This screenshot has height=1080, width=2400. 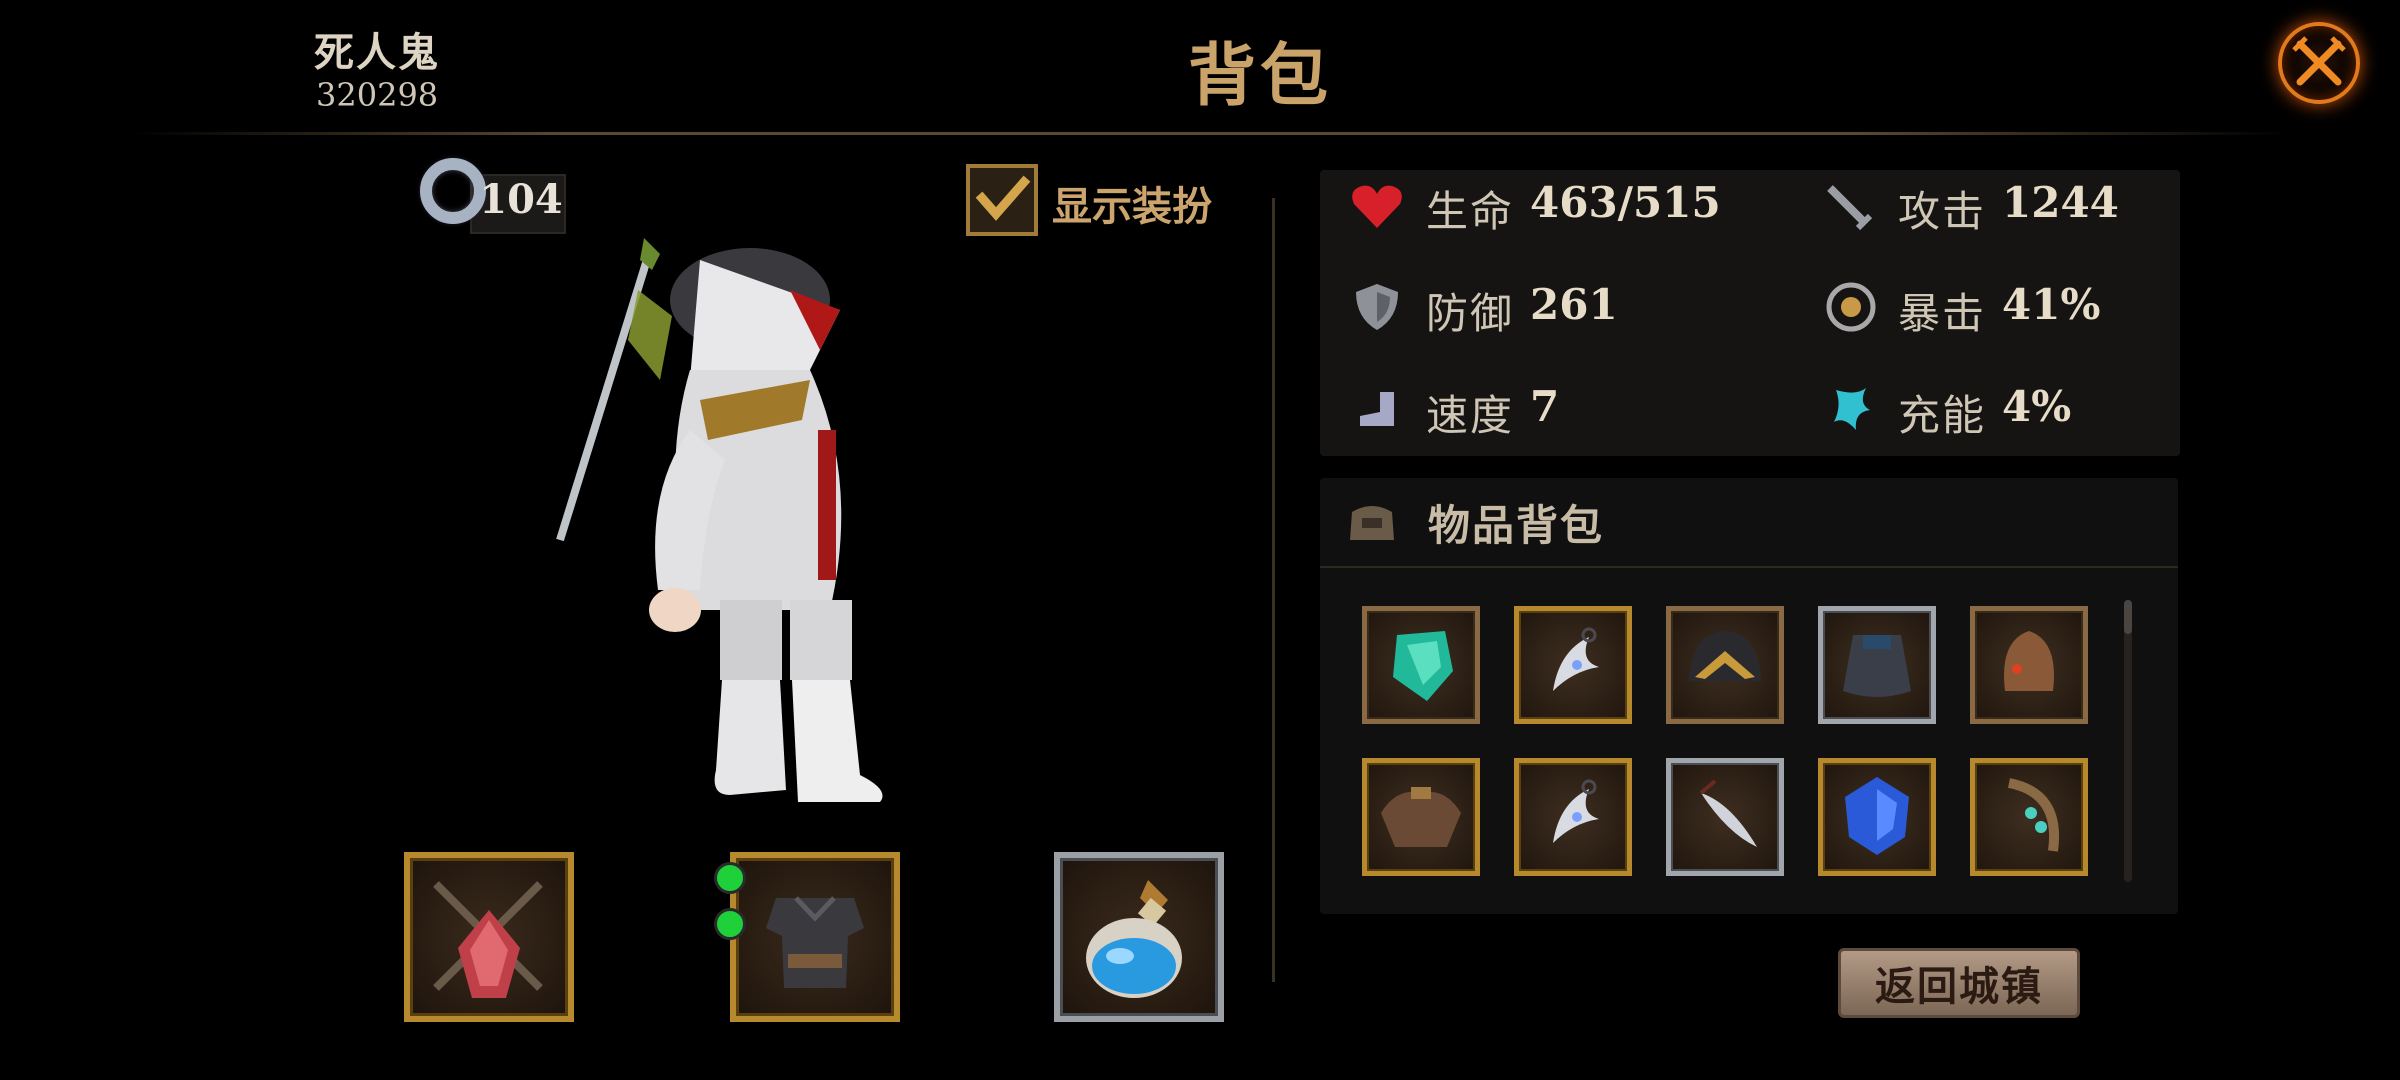 I want to click on bracelet-icon, so click(x=2033, y=815).